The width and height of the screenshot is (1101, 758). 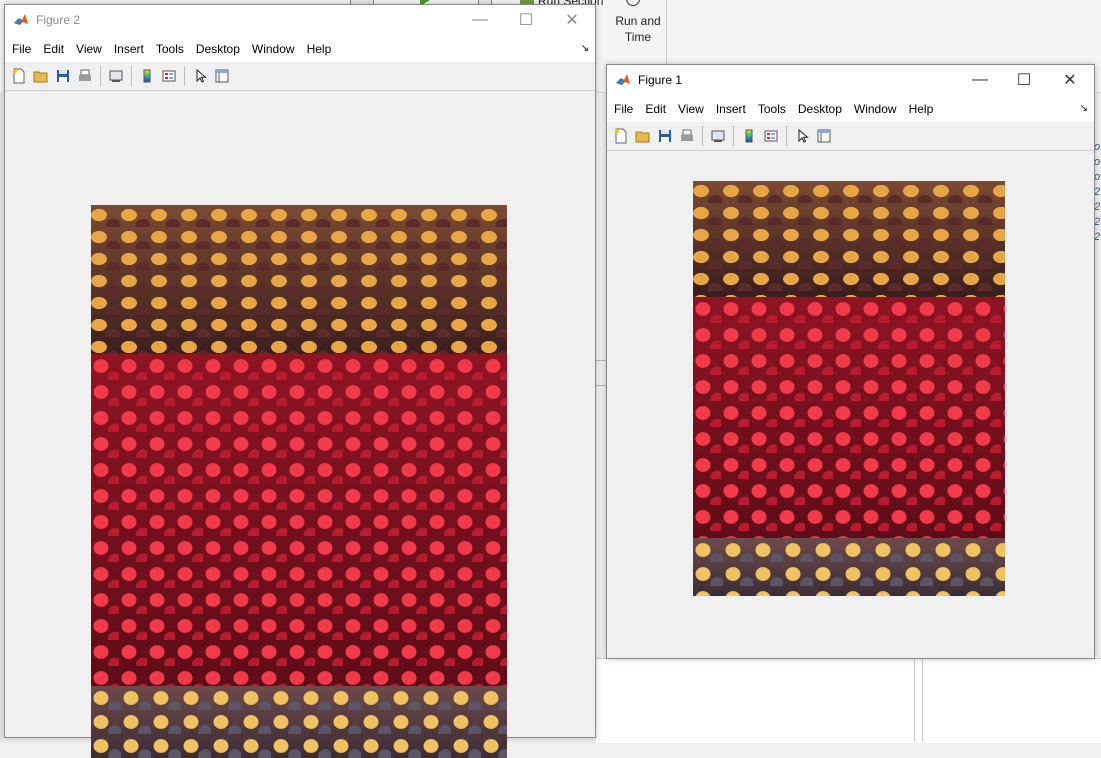 I want to click on title-bar: Figure 1 — ☐ ✕, so click(x=850, y=80).